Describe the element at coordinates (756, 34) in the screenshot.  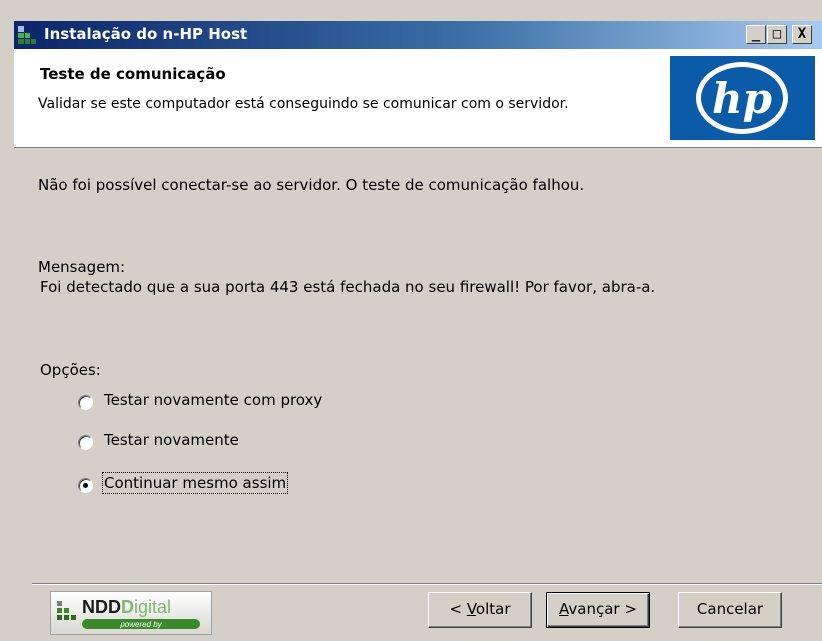
I see `minimize-button: _` at that location.